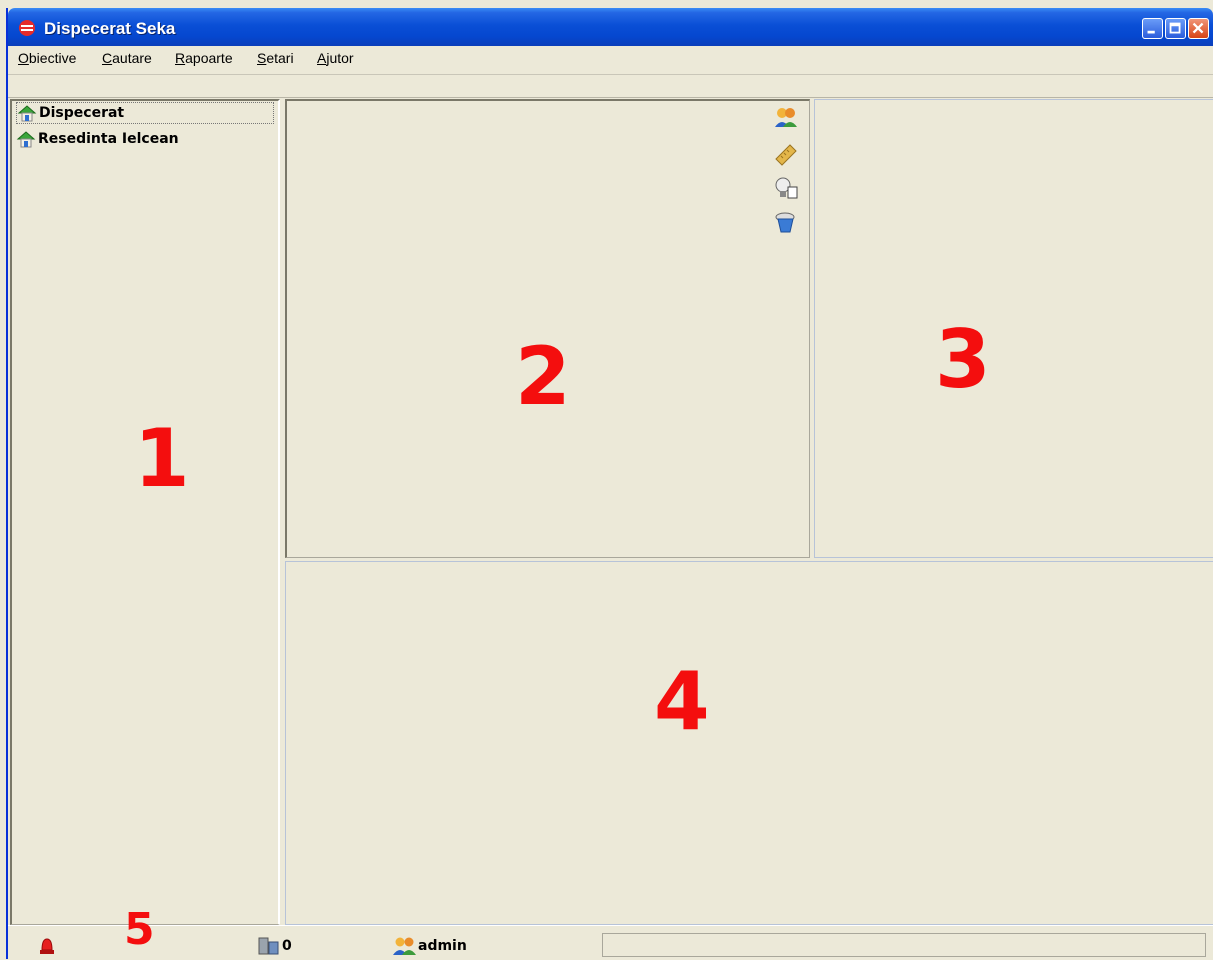  What do you see at coordinates (145, 113) in the screenshot?
I see `tree-item-dispecerat: Dispecerat` at bounding box center [145, 113].